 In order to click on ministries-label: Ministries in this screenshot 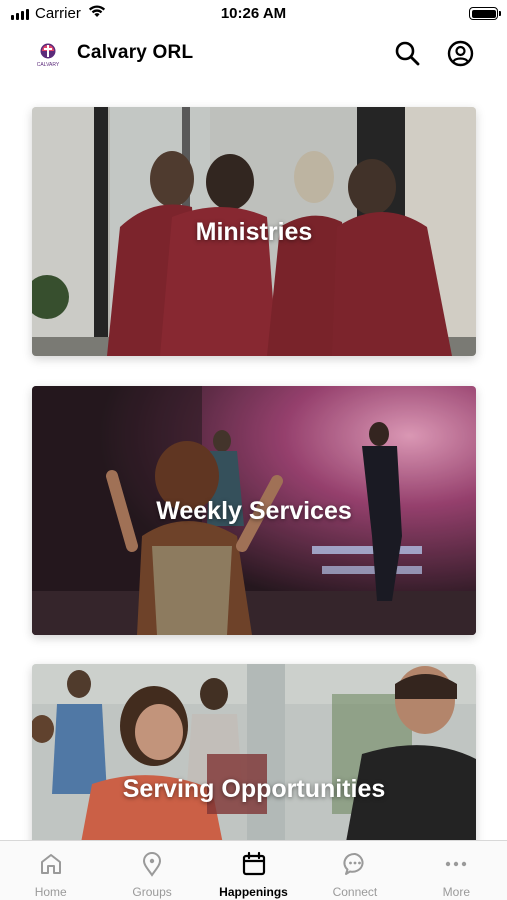, I will do `click(254, 232)`.